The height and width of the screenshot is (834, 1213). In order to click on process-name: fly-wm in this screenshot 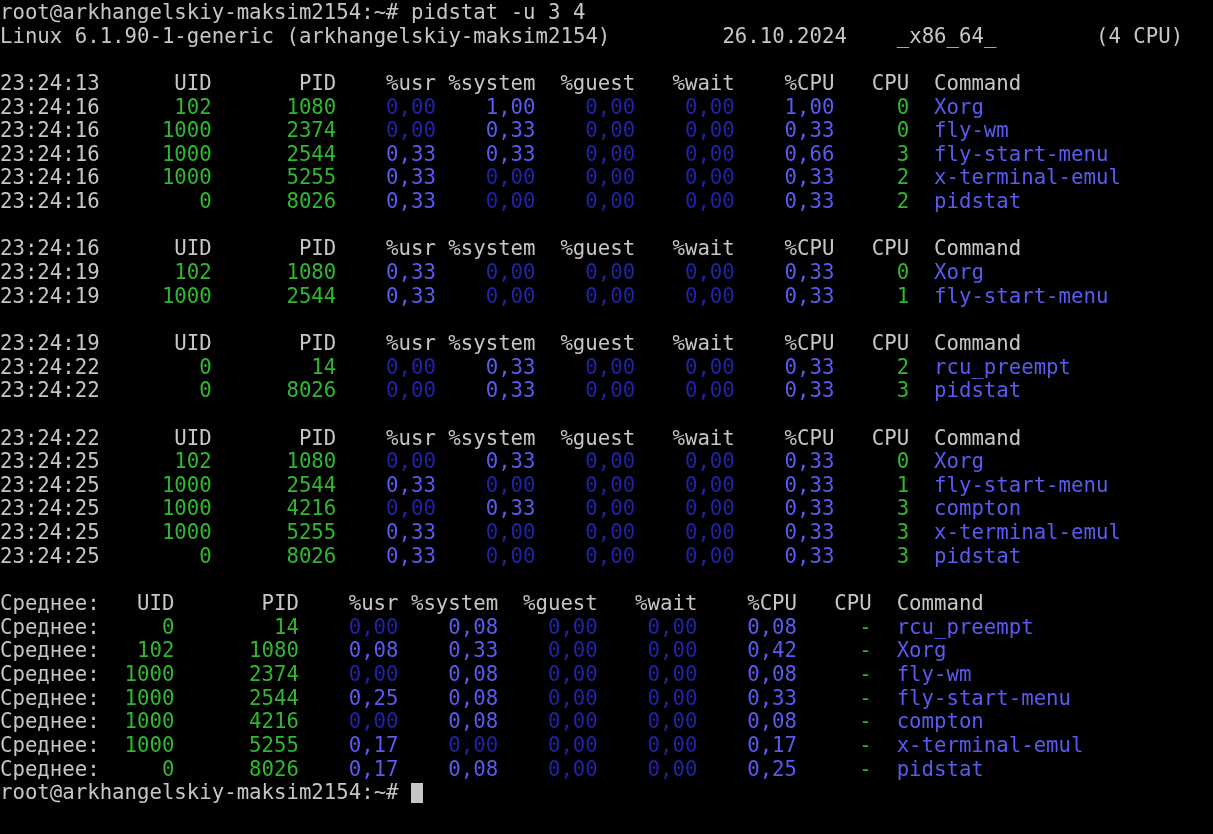, I will do `click(971, 131)`.